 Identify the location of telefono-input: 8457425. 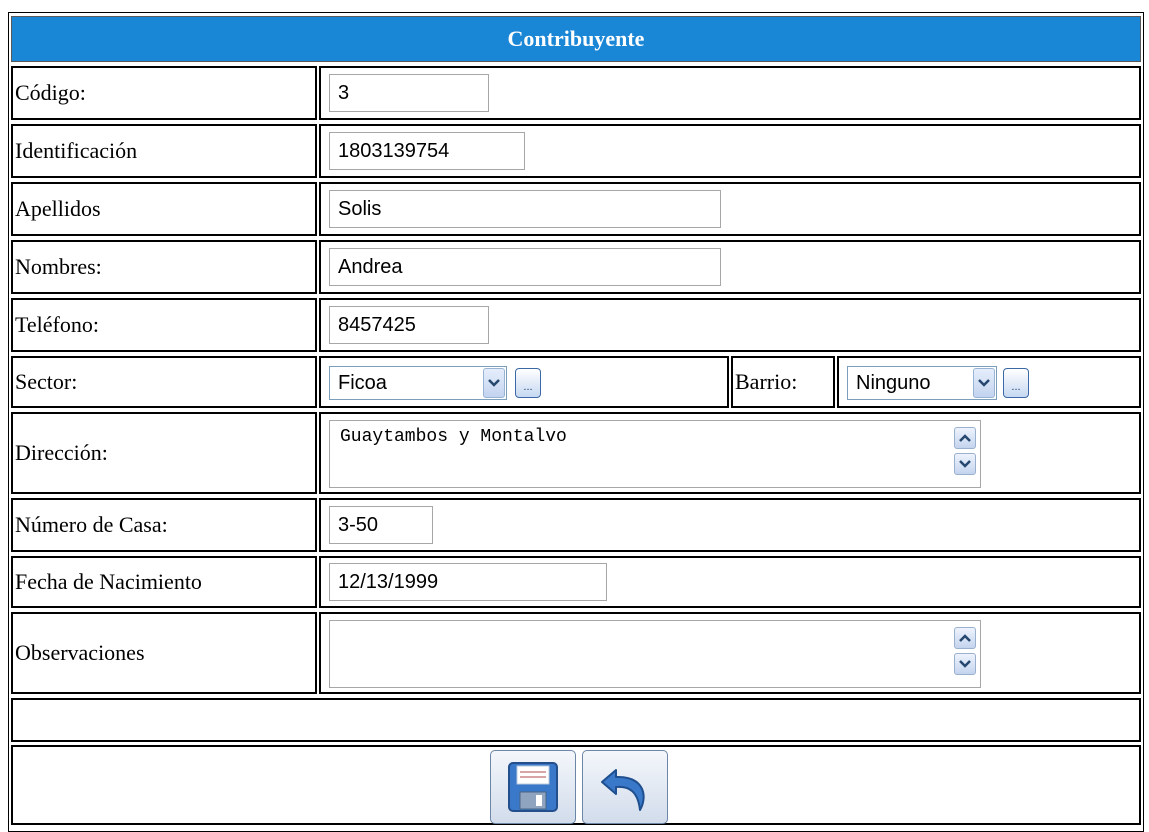
(409, 325).